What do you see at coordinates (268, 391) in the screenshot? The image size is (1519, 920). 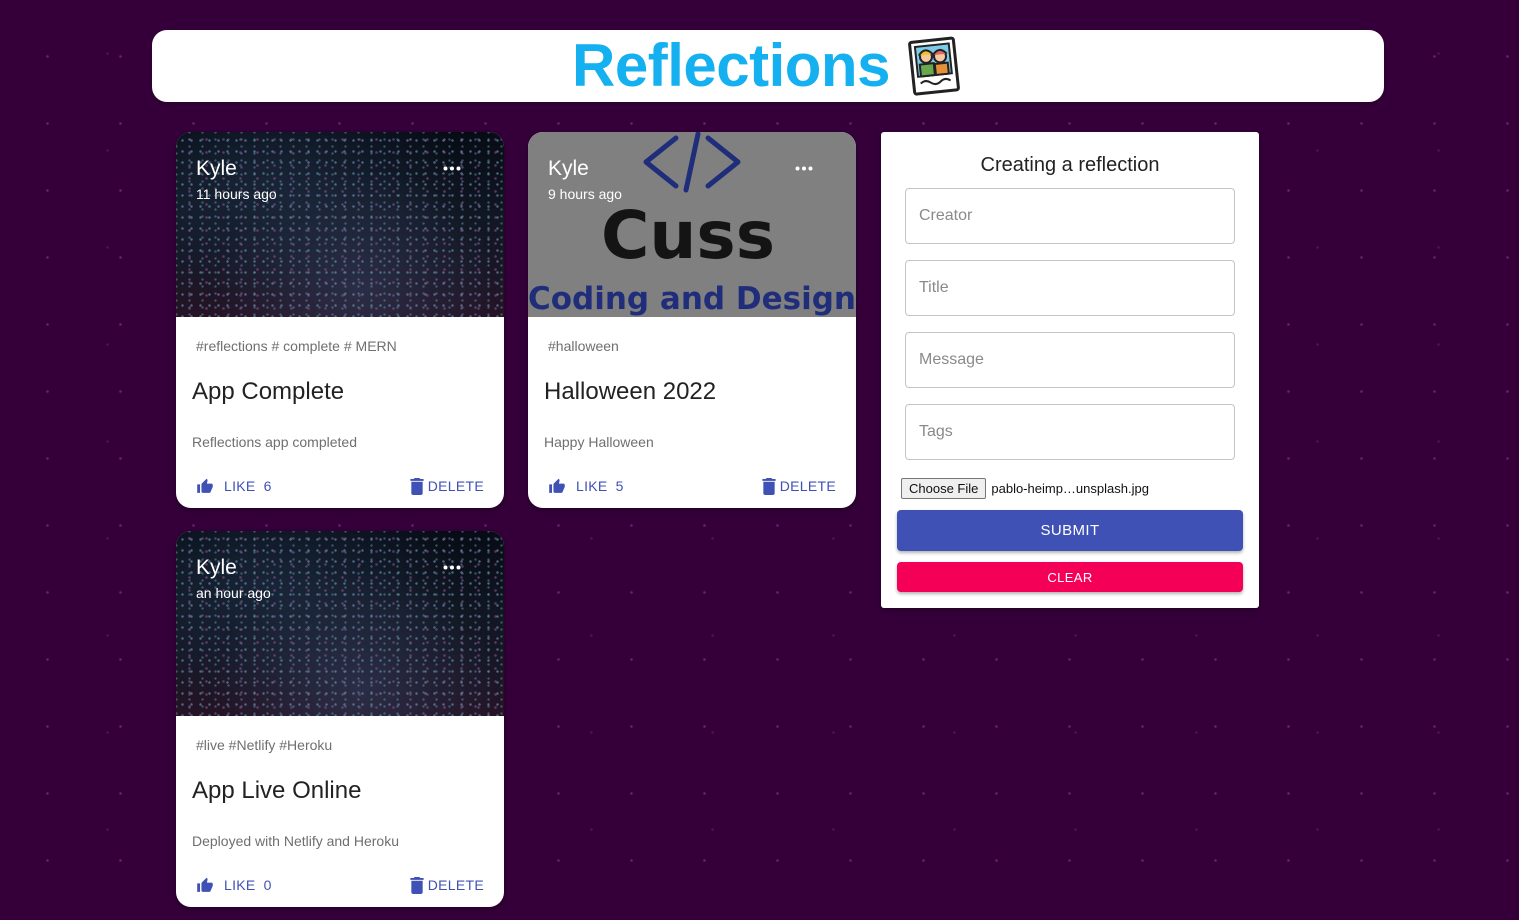 I see `post-title: App Complete` at bounding box center [268, 391].